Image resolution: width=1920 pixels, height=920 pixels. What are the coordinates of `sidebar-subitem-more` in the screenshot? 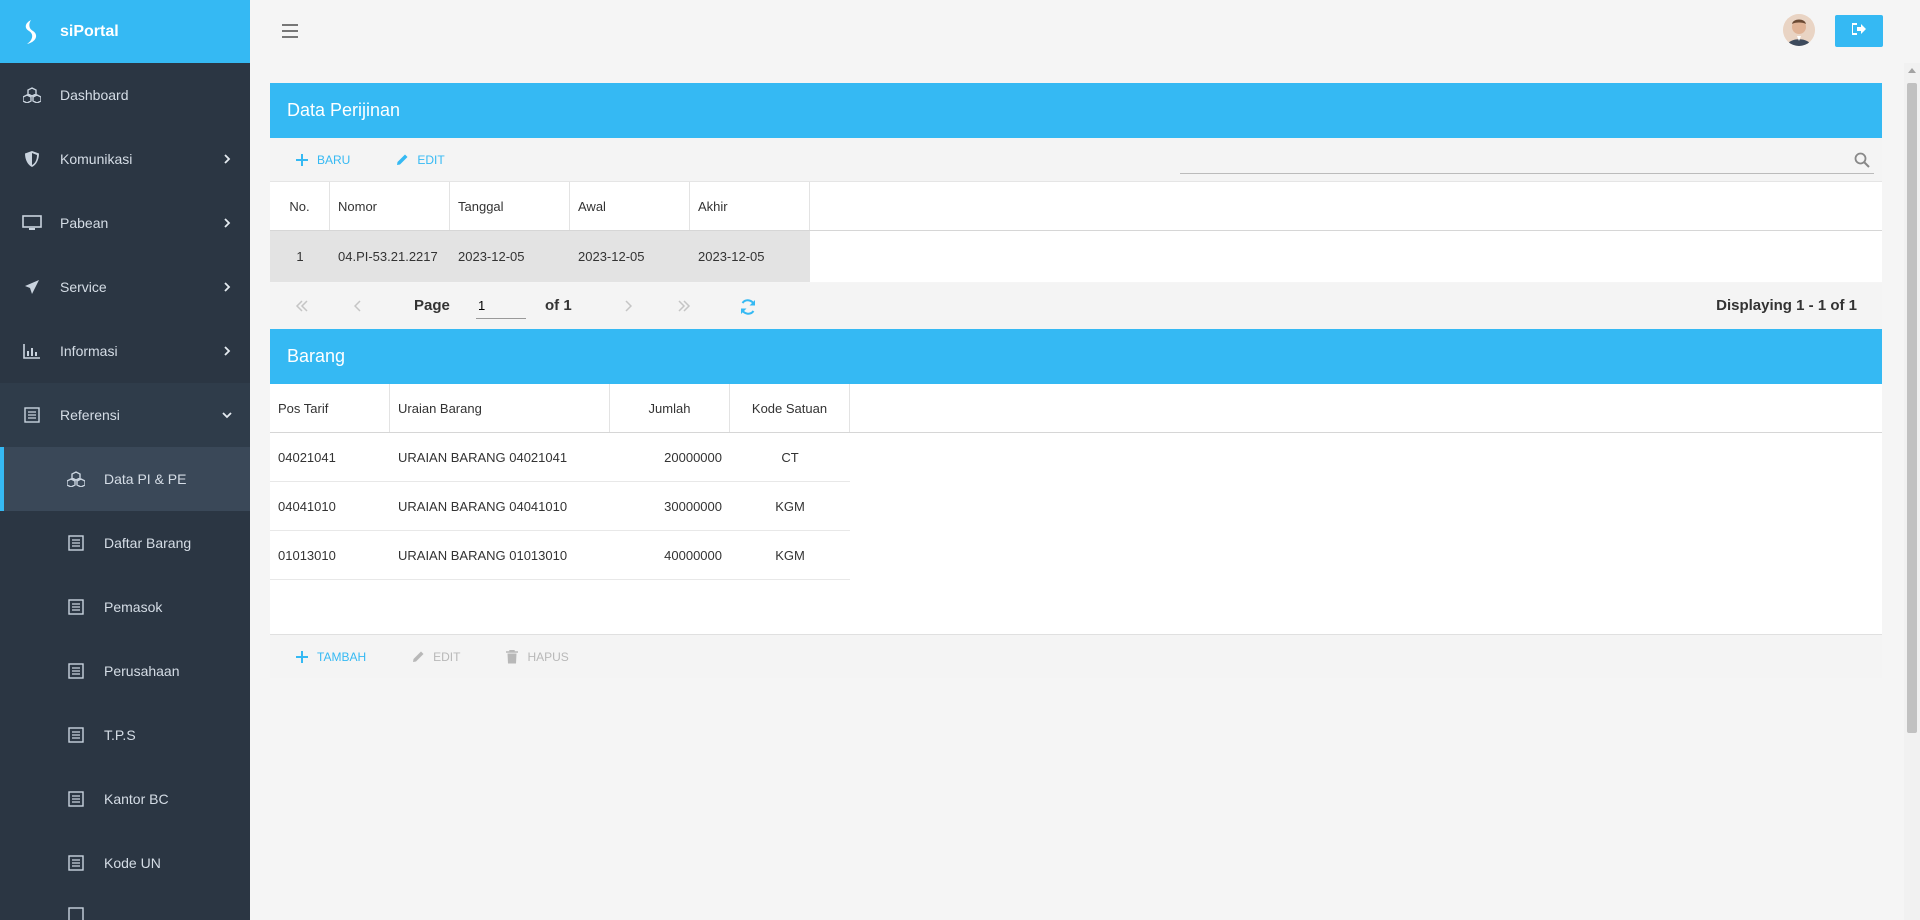 It's located at (125, 907).